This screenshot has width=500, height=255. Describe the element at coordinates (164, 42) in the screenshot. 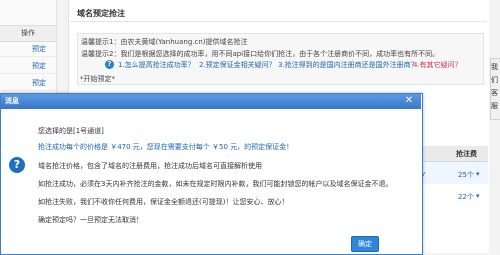

I see `tip-1: 温馨提示1：由农夫黄域(Yanhuang.cn)提供域名抢注` at that location.